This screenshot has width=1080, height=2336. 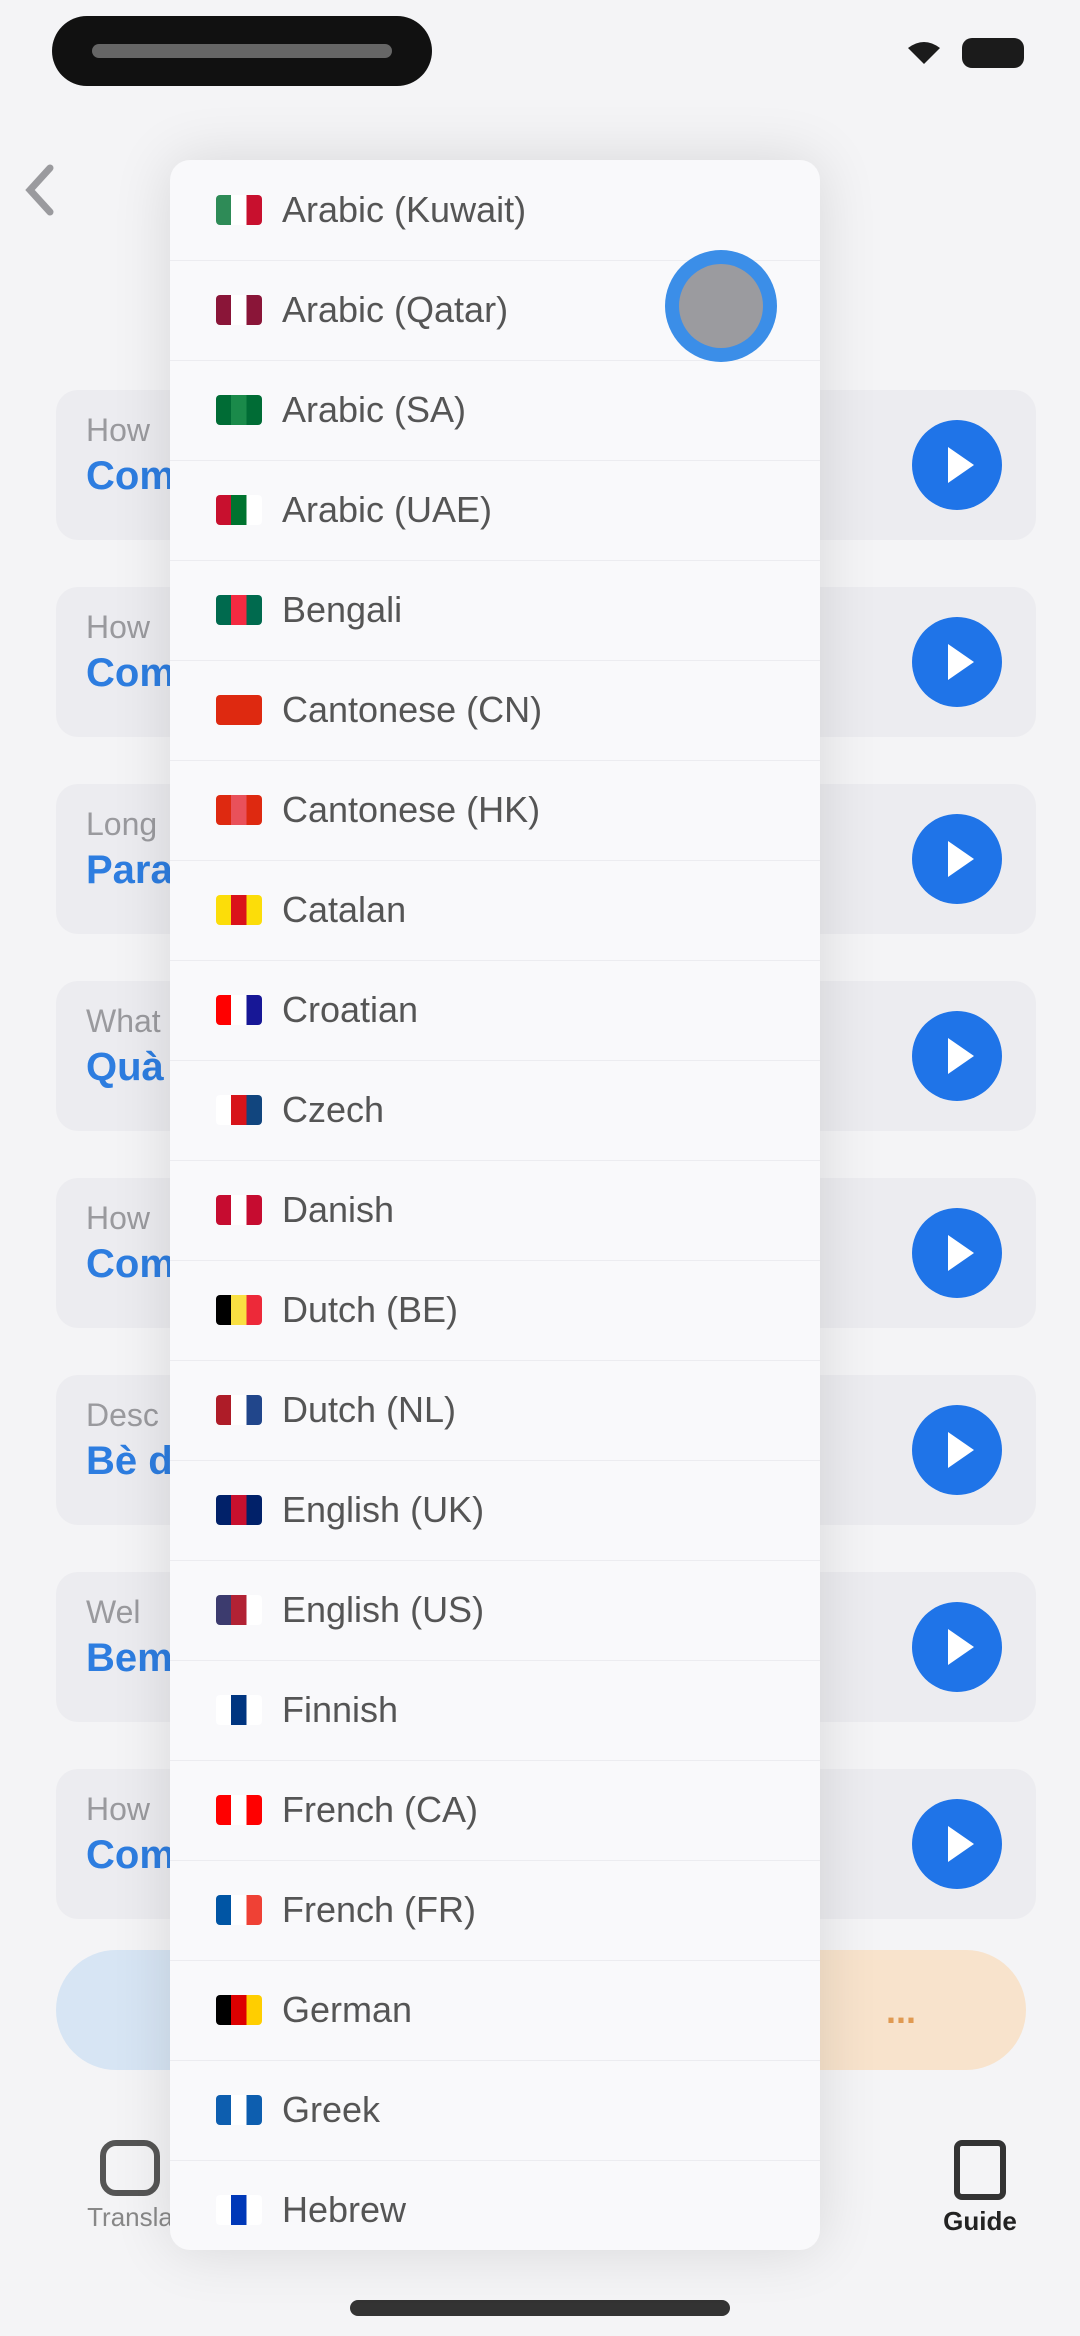 I want to click on language-option: Catalan, so click(x=495, y=910).